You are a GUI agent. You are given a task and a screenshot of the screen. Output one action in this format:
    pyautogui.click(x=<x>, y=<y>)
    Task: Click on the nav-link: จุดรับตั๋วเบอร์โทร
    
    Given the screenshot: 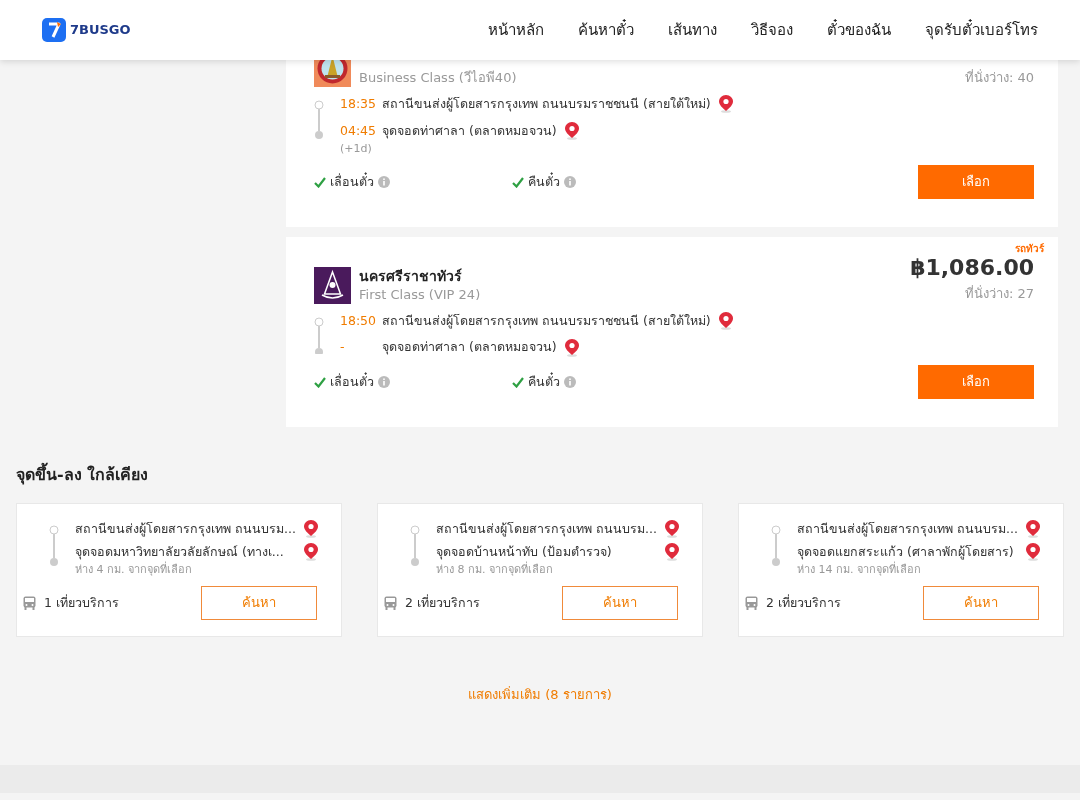 What is the action you would take?
    pyautogui.click(x=981, y=30)
    